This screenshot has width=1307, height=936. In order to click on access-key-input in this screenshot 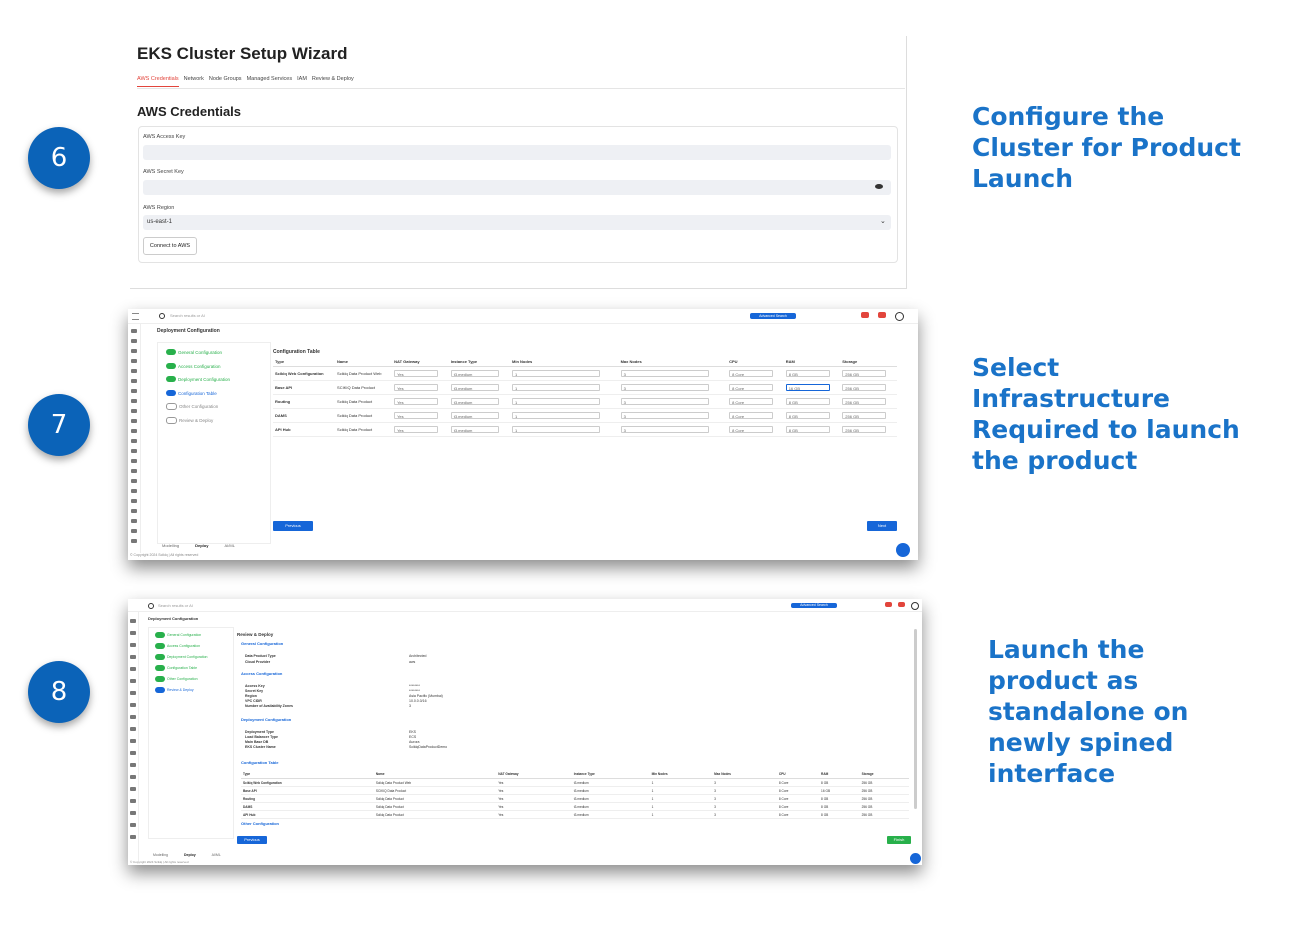, I will do `click(517, 152)`.